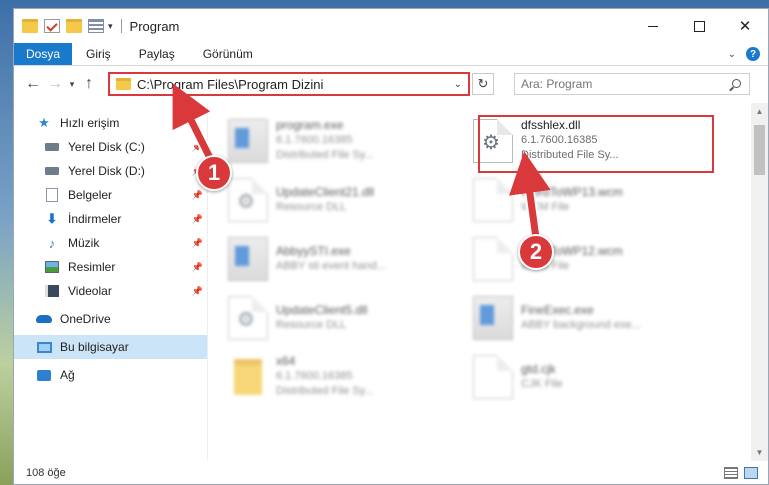 Image resolution: width=769 pixels, height=485 pixels. I want to click on folder-icon, so click(30, 26).